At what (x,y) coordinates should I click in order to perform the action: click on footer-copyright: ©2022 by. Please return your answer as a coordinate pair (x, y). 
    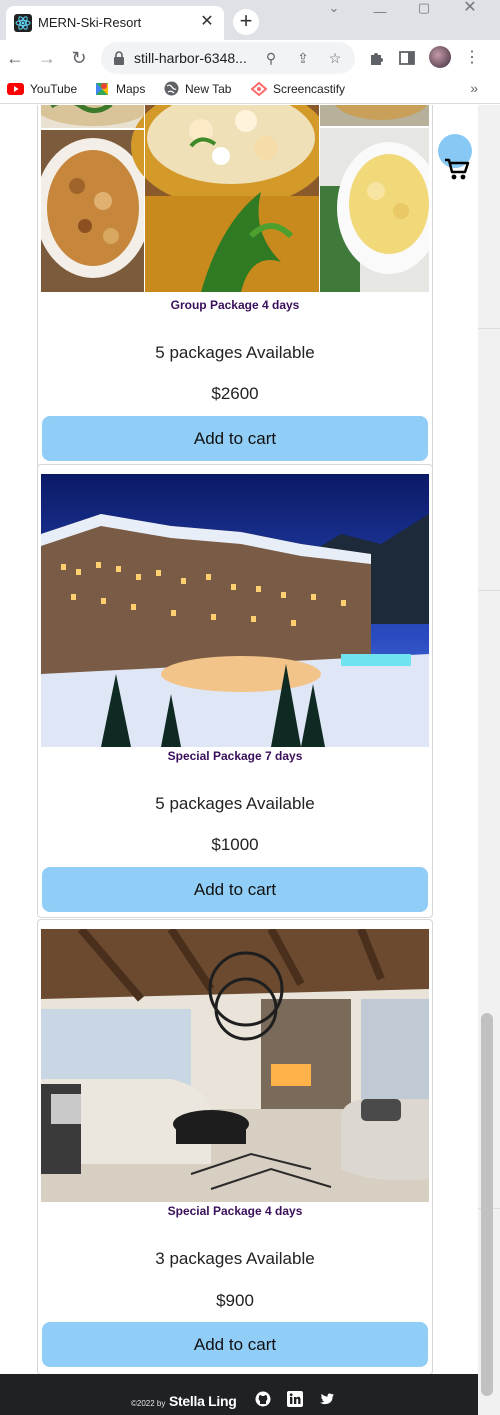
    Looking at the image, I should click on (148, 1403).